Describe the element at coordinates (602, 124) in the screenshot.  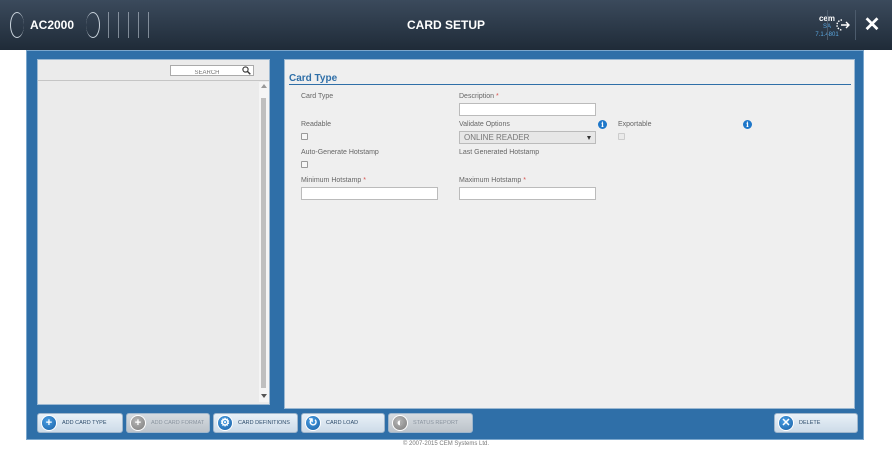
I see `validate-options-info-icon: i` at that location.